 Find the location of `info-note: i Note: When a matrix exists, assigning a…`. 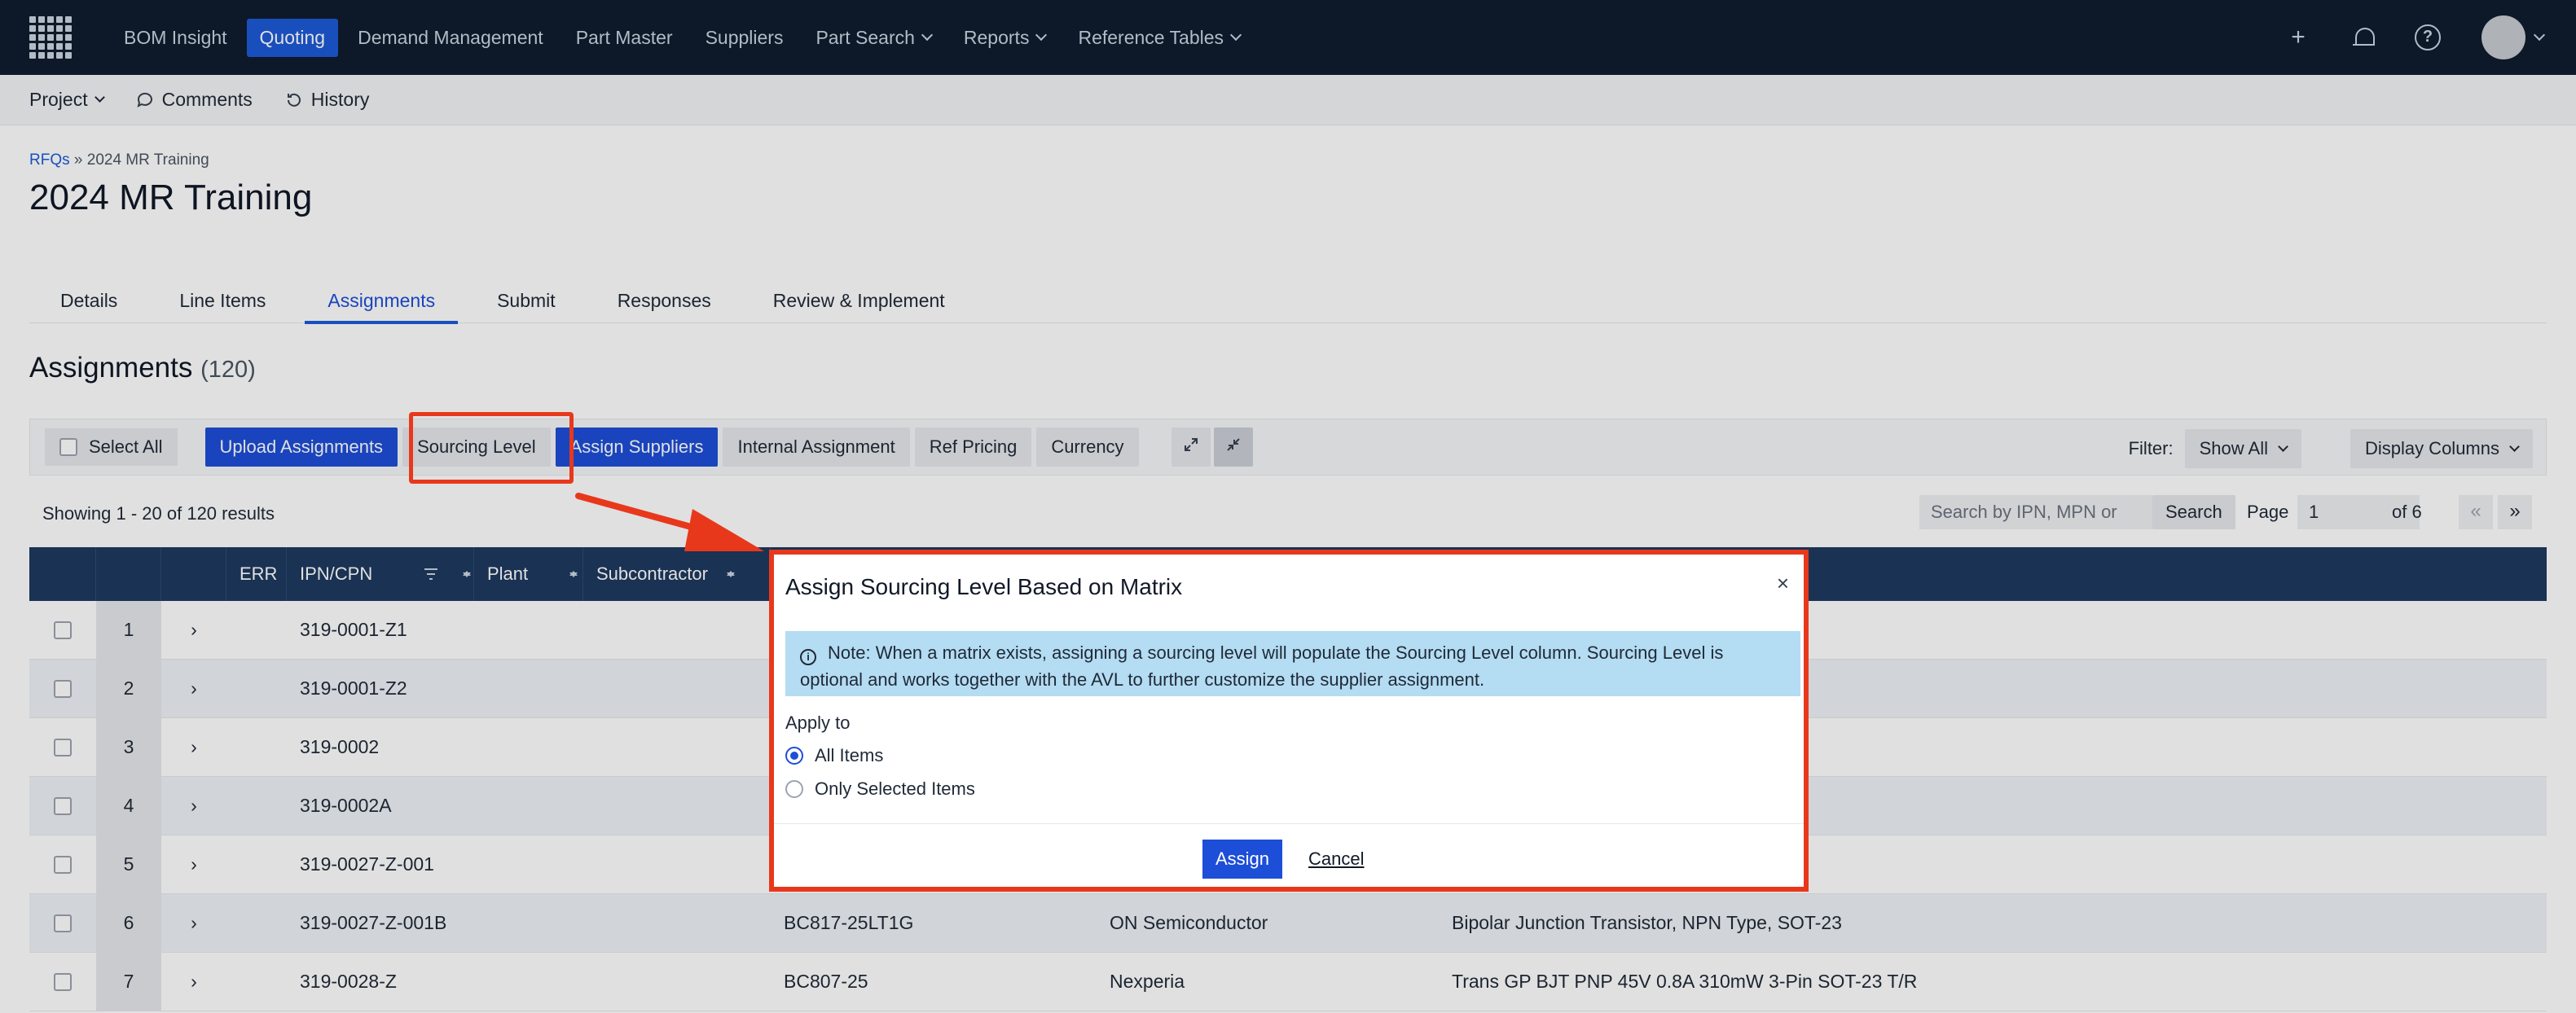

info-note: i Note: When a matrix exists, assigning a… is located at coordinates (1292, 663).